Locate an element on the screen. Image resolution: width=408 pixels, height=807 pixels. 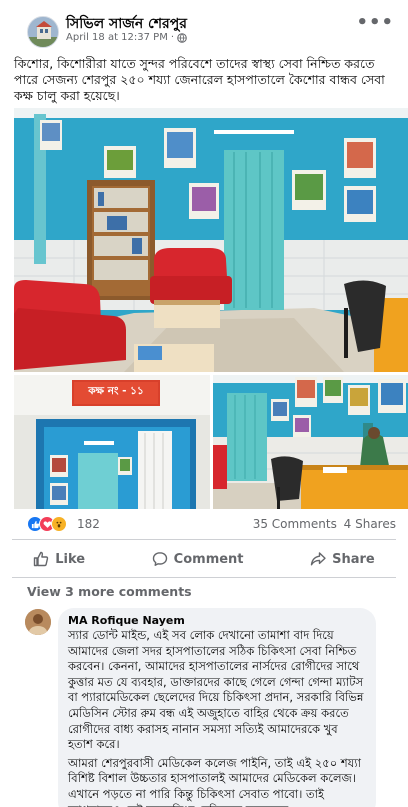
reaction-count: 182 is located at coordinates (88, 524).